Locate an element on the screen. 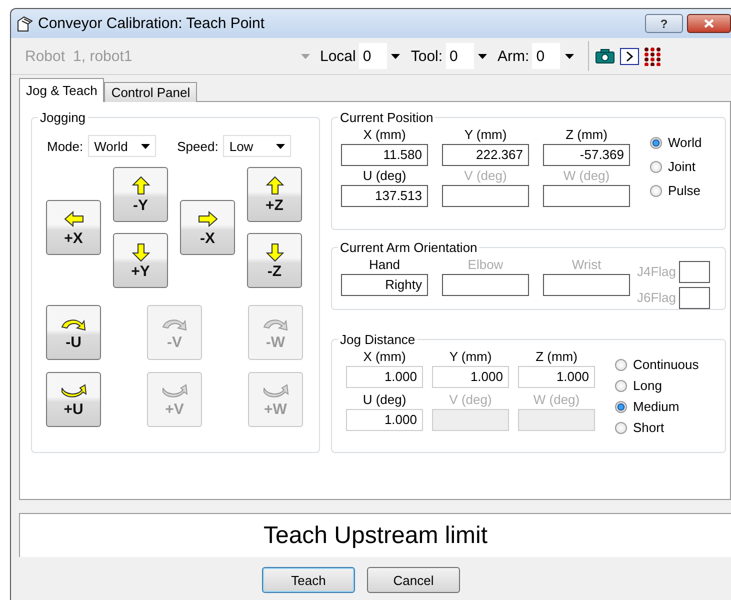 This screenshot has width=731, height=600. radio-button: Medium is located at coordinates (657, 406).